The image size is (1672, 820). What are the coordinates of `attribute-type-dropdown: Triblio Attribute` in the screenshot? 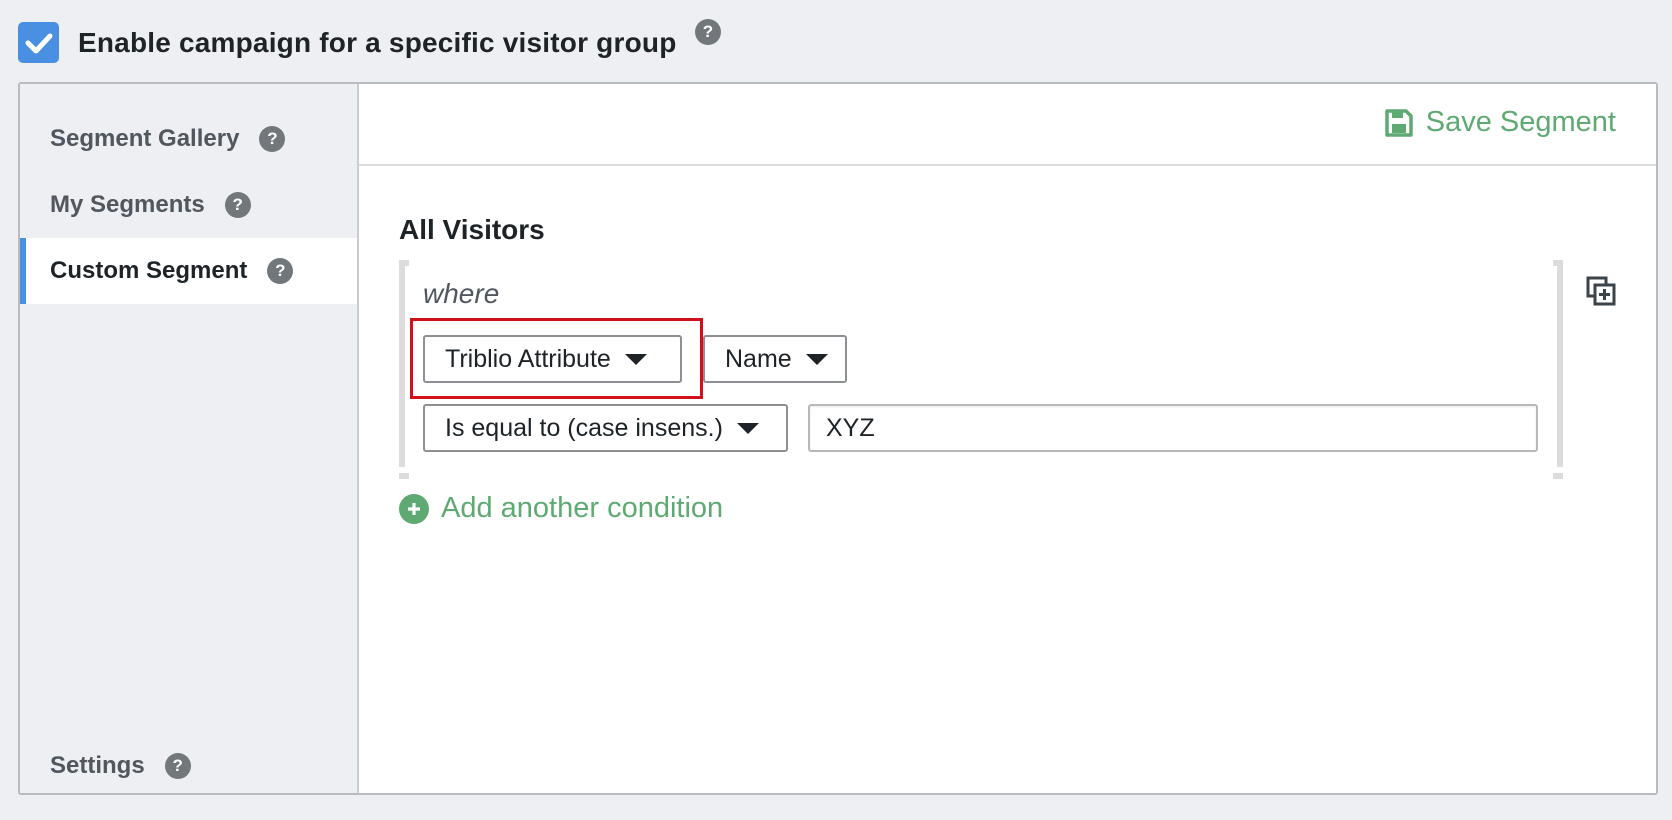 It's located at (552, 359).